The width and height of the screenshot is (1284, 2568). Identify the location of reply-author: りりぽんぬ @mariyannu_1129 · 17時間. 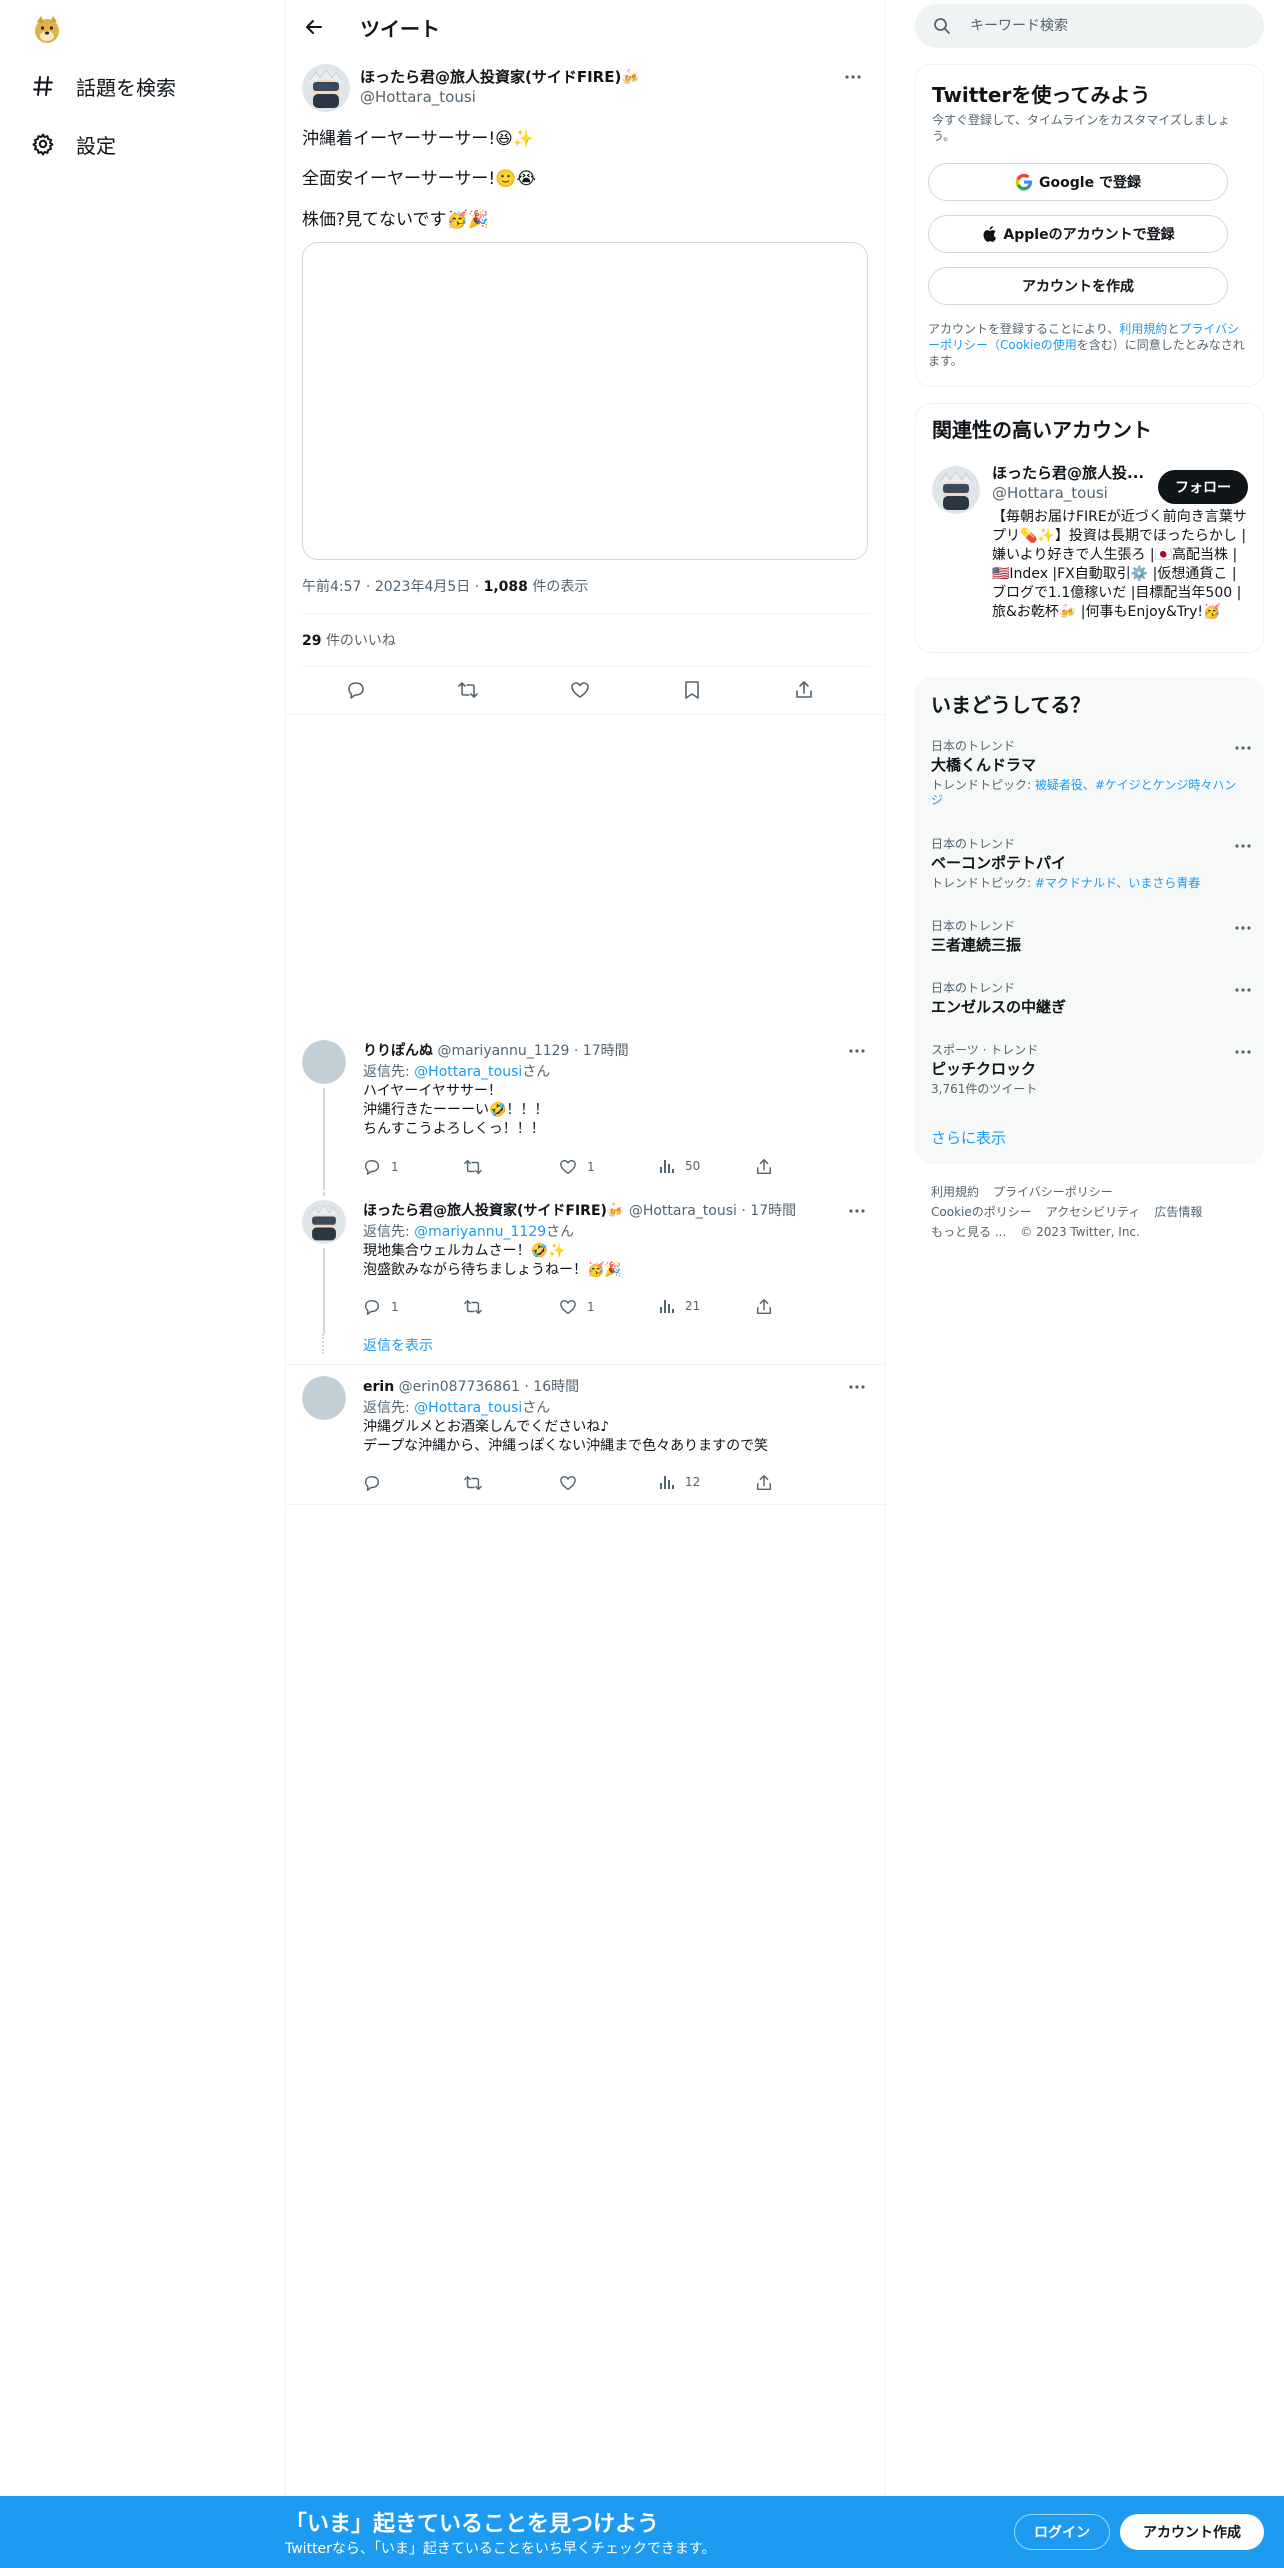
(496, 1050).